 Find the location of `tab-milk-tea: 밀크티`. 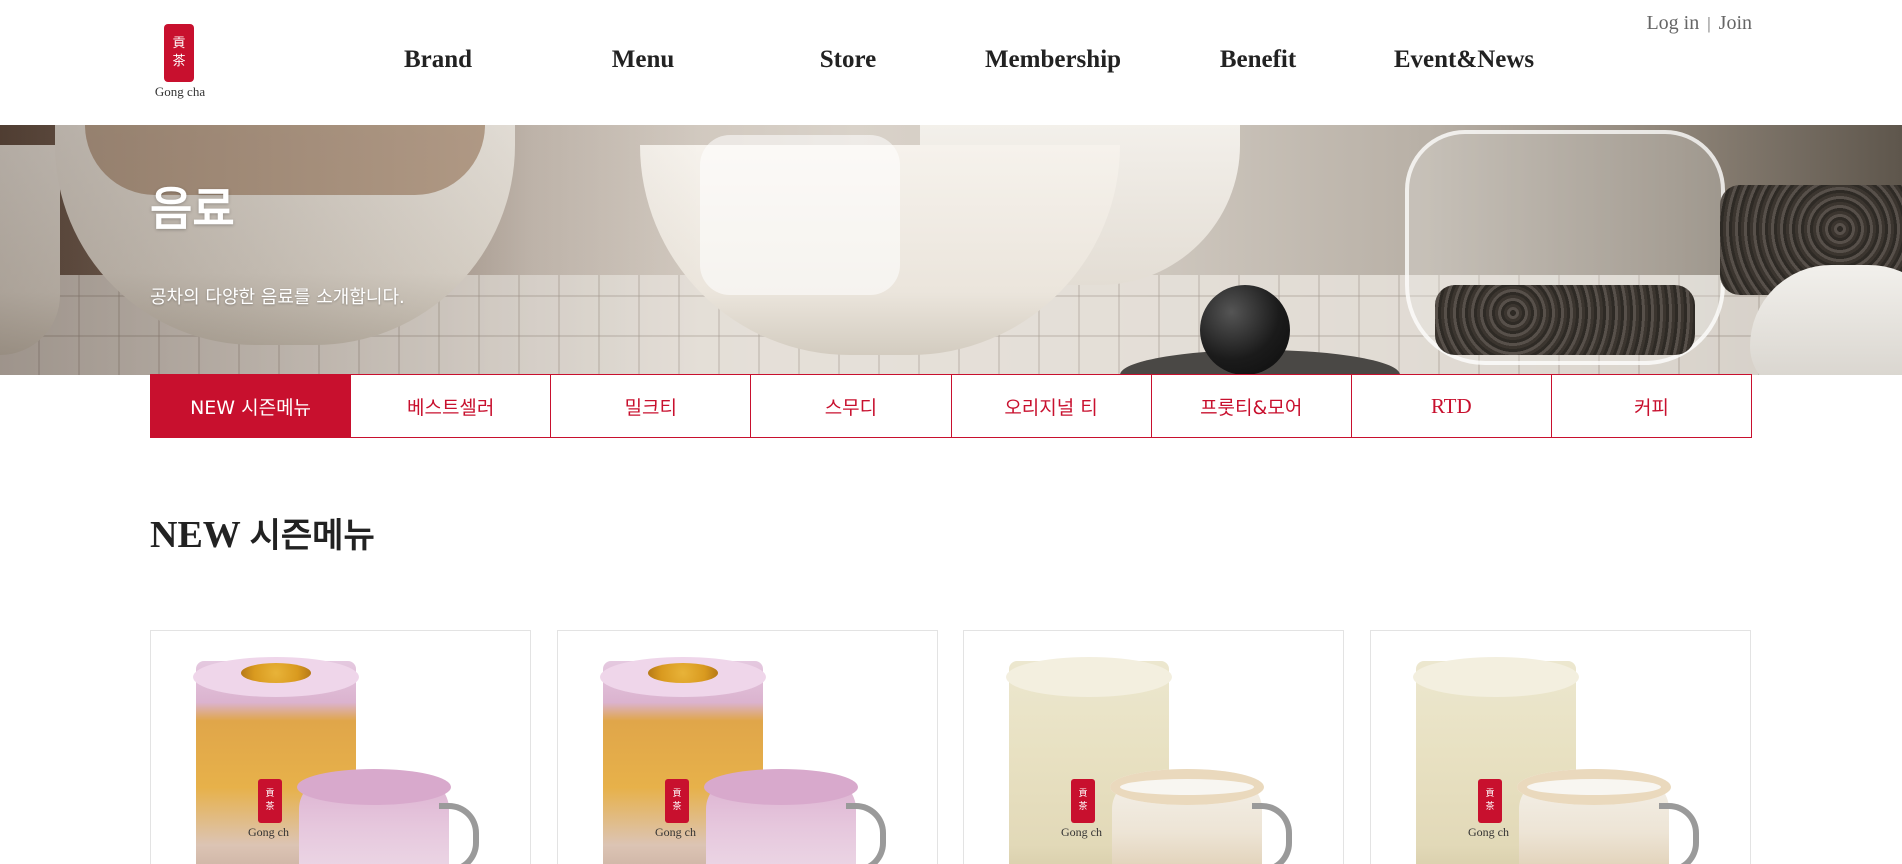

tab-milk-tea: 밀크티 is located at coordinates (651, 406).